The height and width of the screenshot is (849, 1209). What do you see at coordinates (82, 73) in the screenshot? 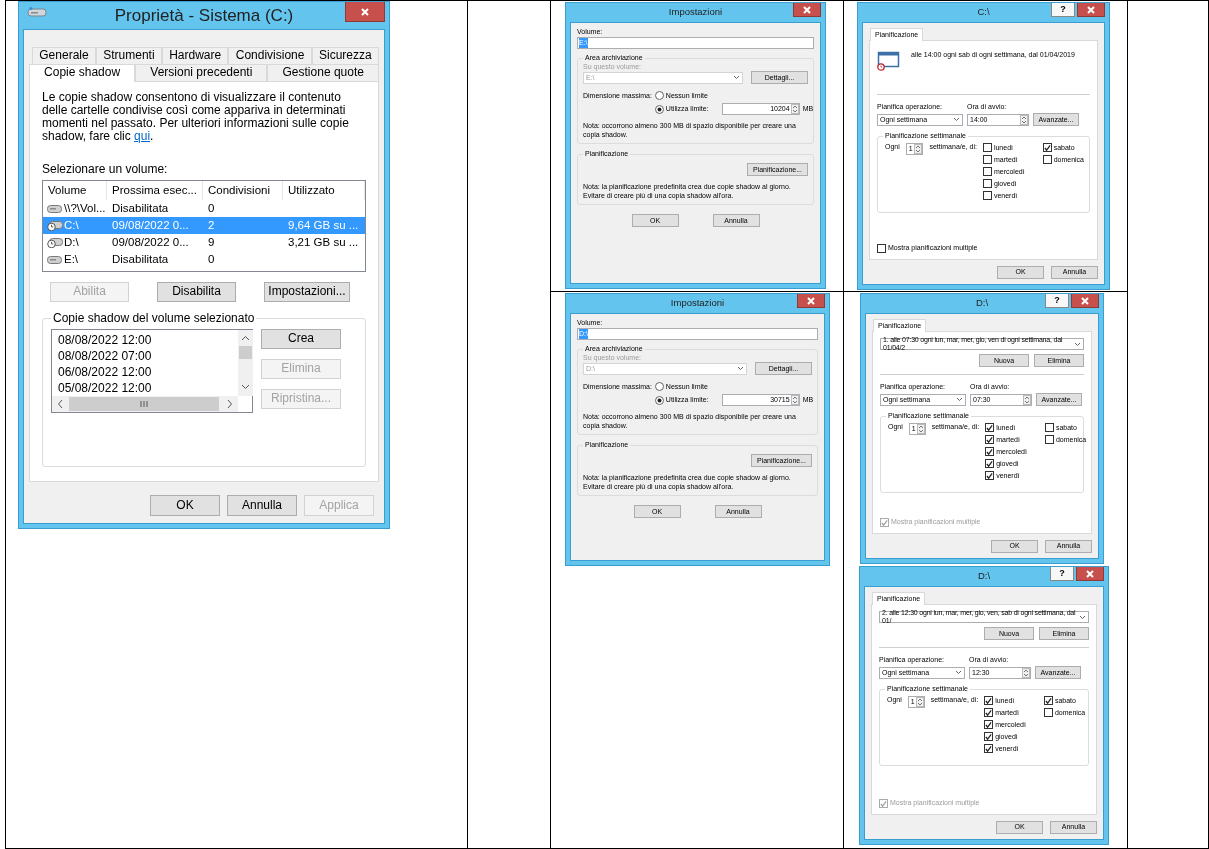
I see `tab: Copie shadow` at bounding box center [82, 73].